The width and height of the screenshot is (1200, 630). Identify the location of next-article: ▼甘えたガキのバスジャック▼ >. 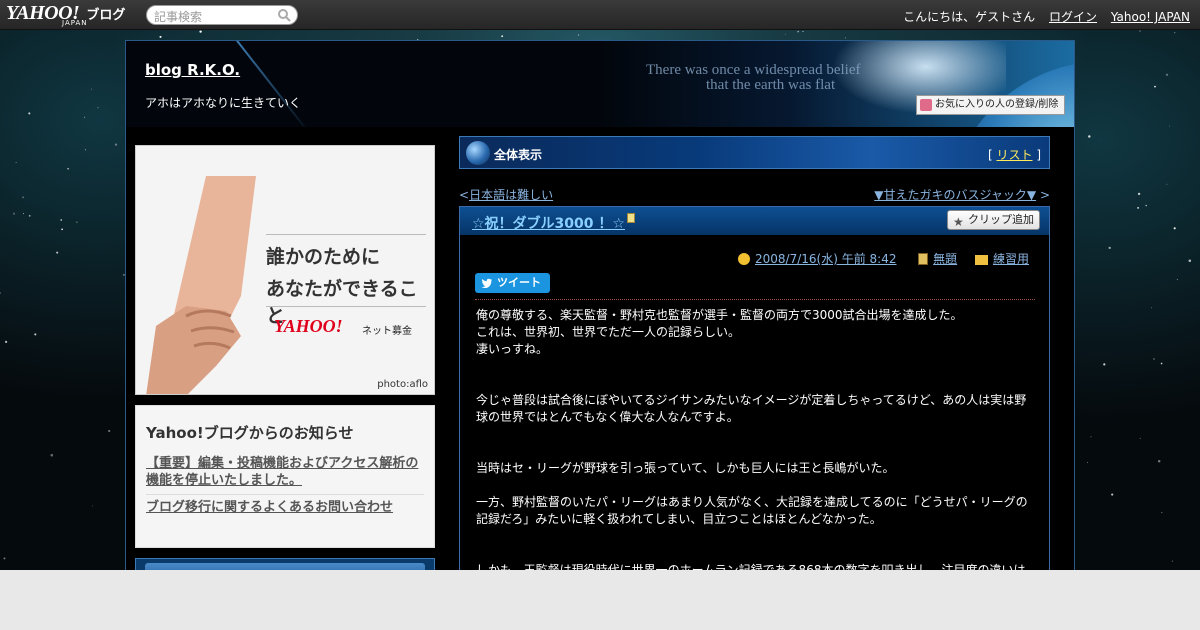
(962, 194).